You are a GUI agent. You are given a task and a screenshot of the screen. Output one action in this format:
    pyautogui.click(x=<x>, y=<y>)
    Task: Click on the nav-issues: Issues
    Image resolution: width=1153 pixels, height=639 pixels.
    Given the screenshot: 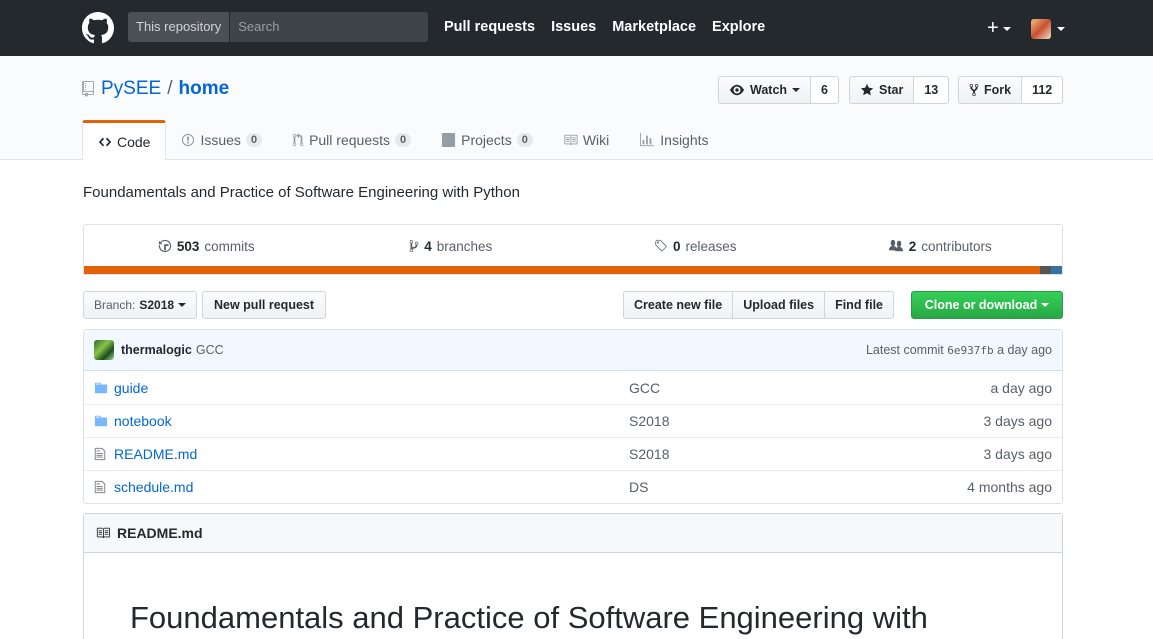 What is the action you would take?
    pyautogui.click(x=573, y=27)
    